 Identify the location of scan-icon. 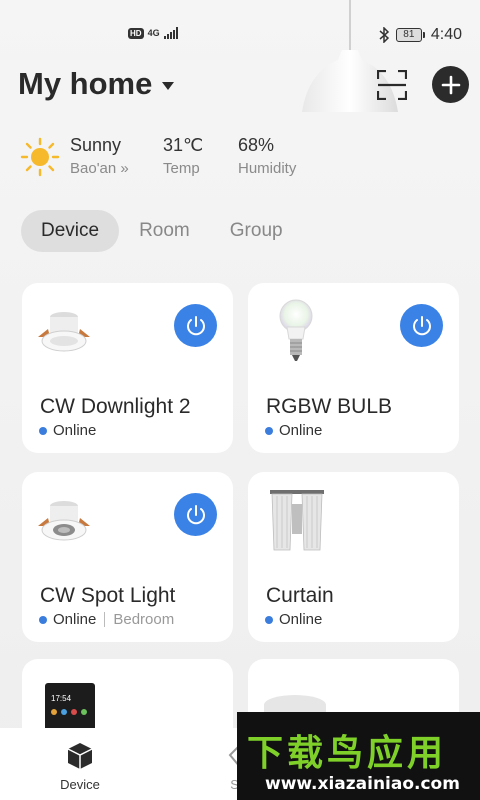
(392, 85).